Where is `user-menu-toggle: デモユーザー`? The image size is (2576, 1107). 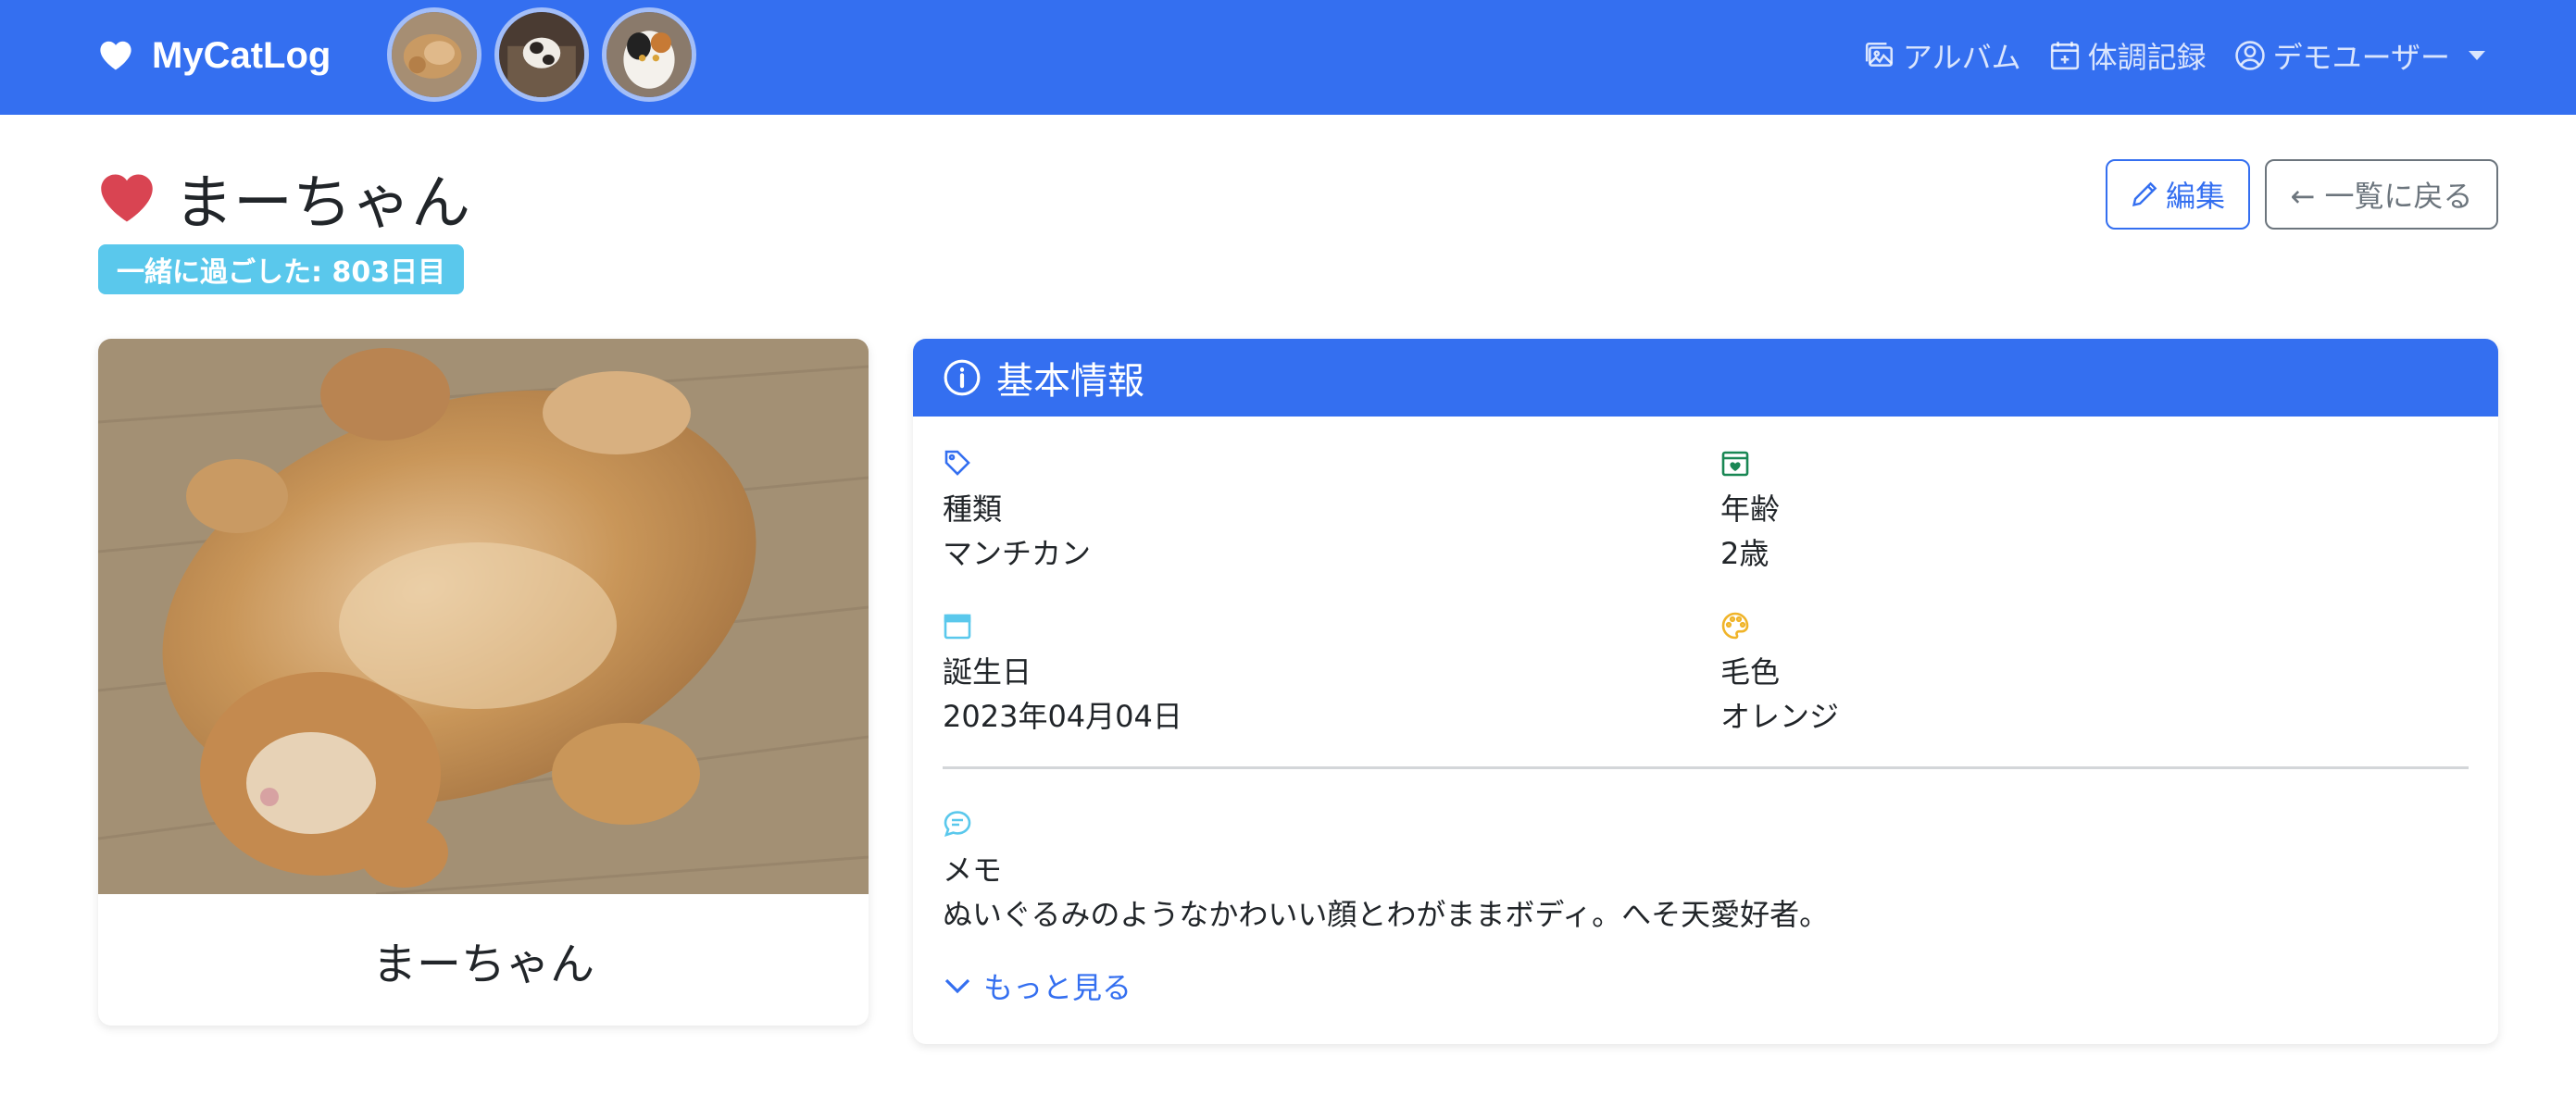
user-menu-toggle: デモユーザー is located at coordinates (2359, 55).